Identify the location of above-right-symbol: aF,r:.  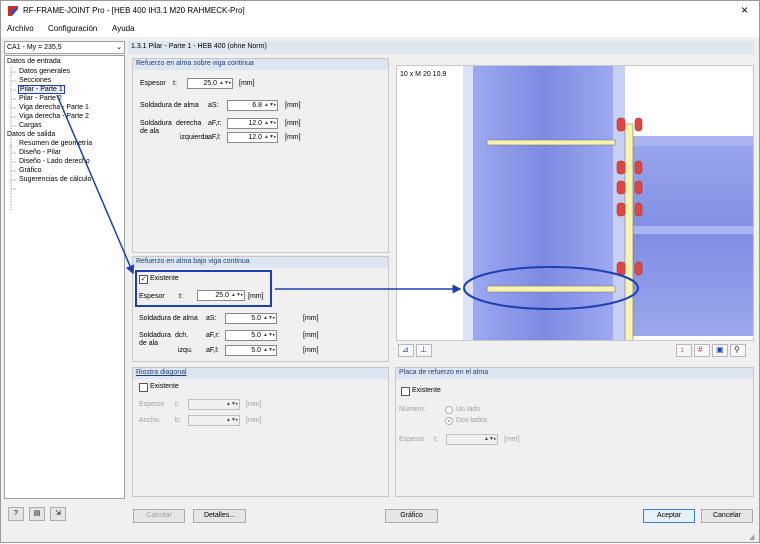
(215, 123).